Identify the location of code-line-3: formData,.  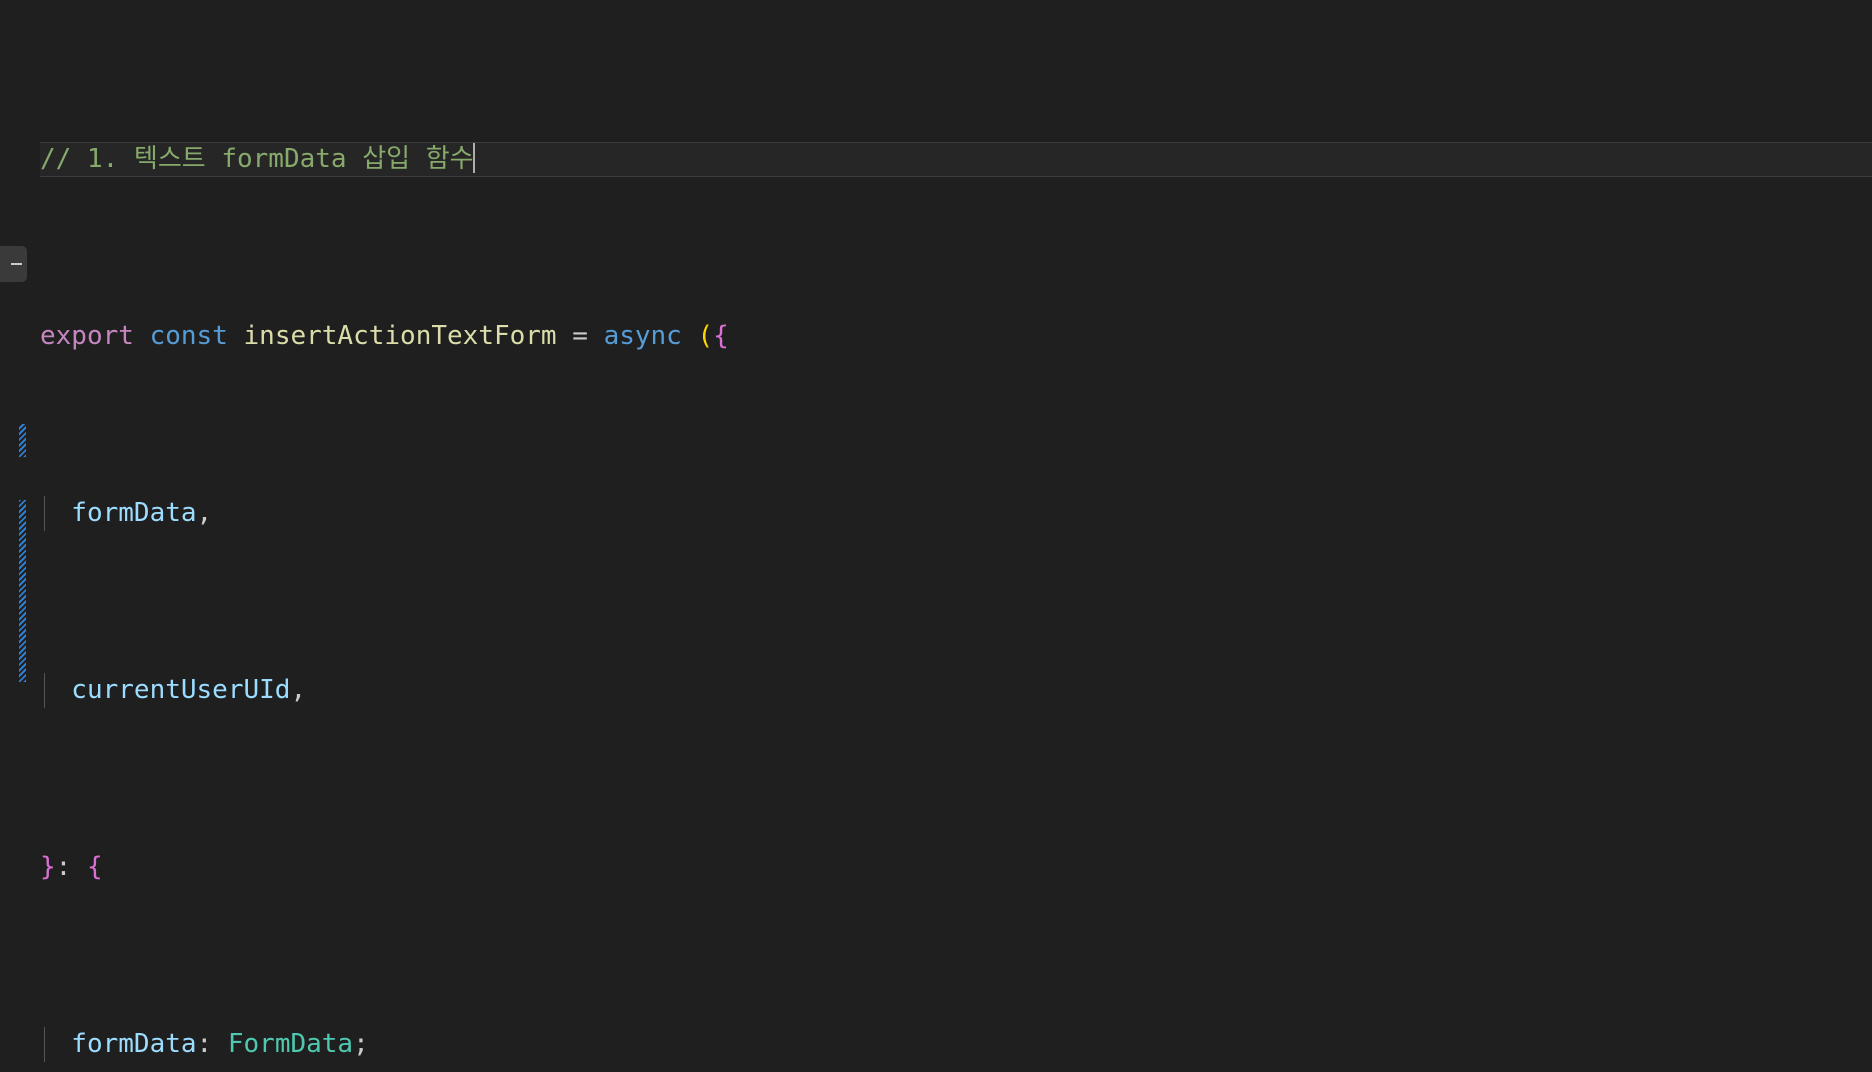
(936, 513).